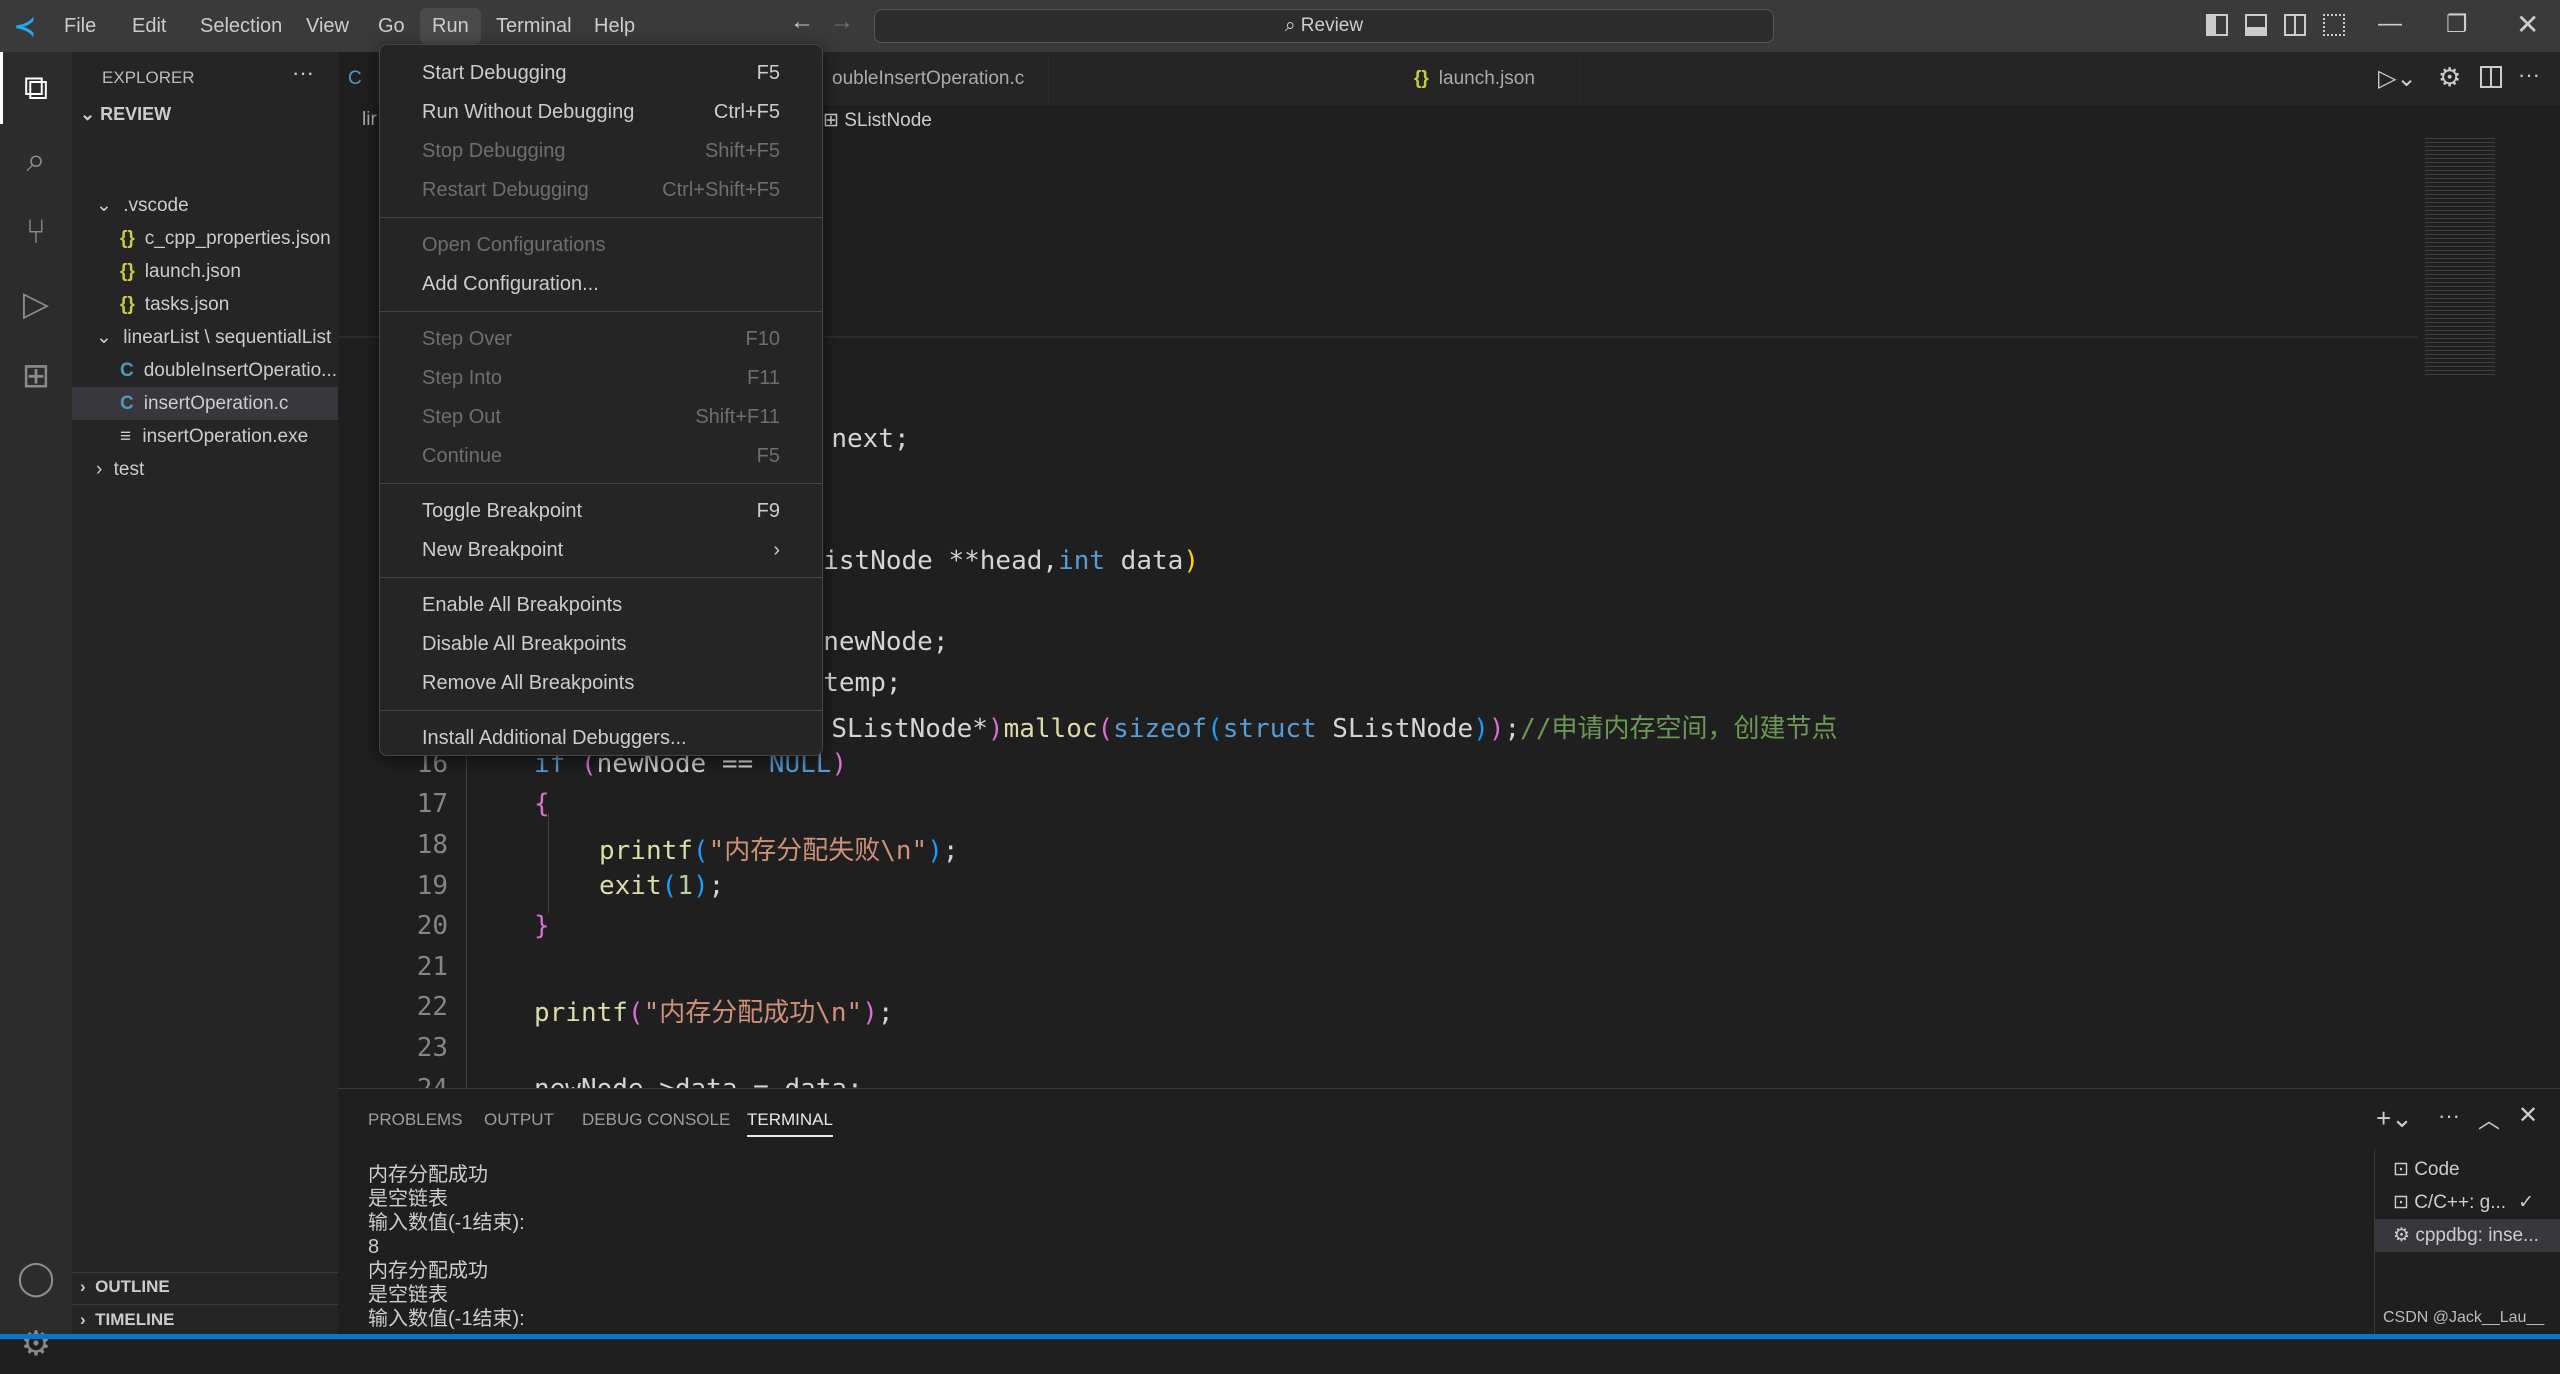 This screenshot has width=2560, height=1374. Describe the element at coordinates (36, 160) in the screenshot. I see `search-icon: ⌕` at that location.